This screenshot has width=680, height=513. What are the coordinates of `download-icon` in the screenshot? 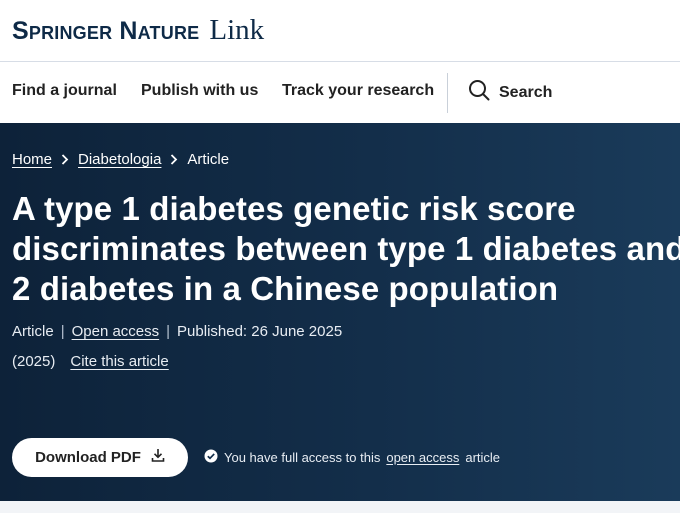 It's located at (158, 457).